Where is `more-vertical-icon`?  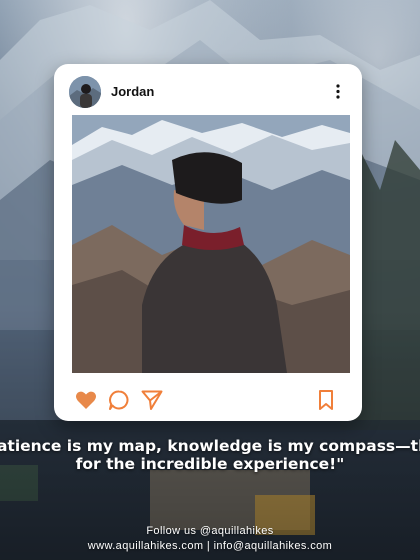 more-vertical-icon is located at coordinates (338, 91).